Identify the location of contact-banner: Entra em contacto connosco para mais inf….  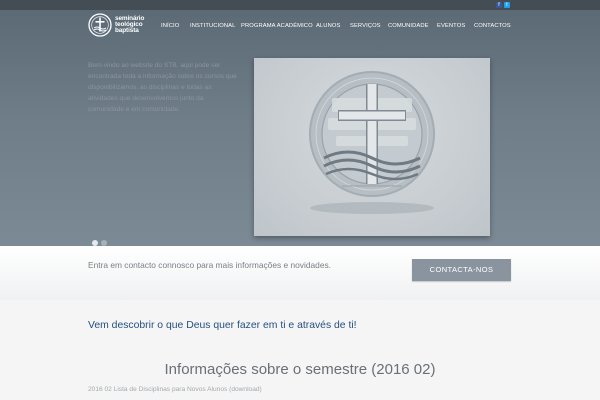
(300, 273).